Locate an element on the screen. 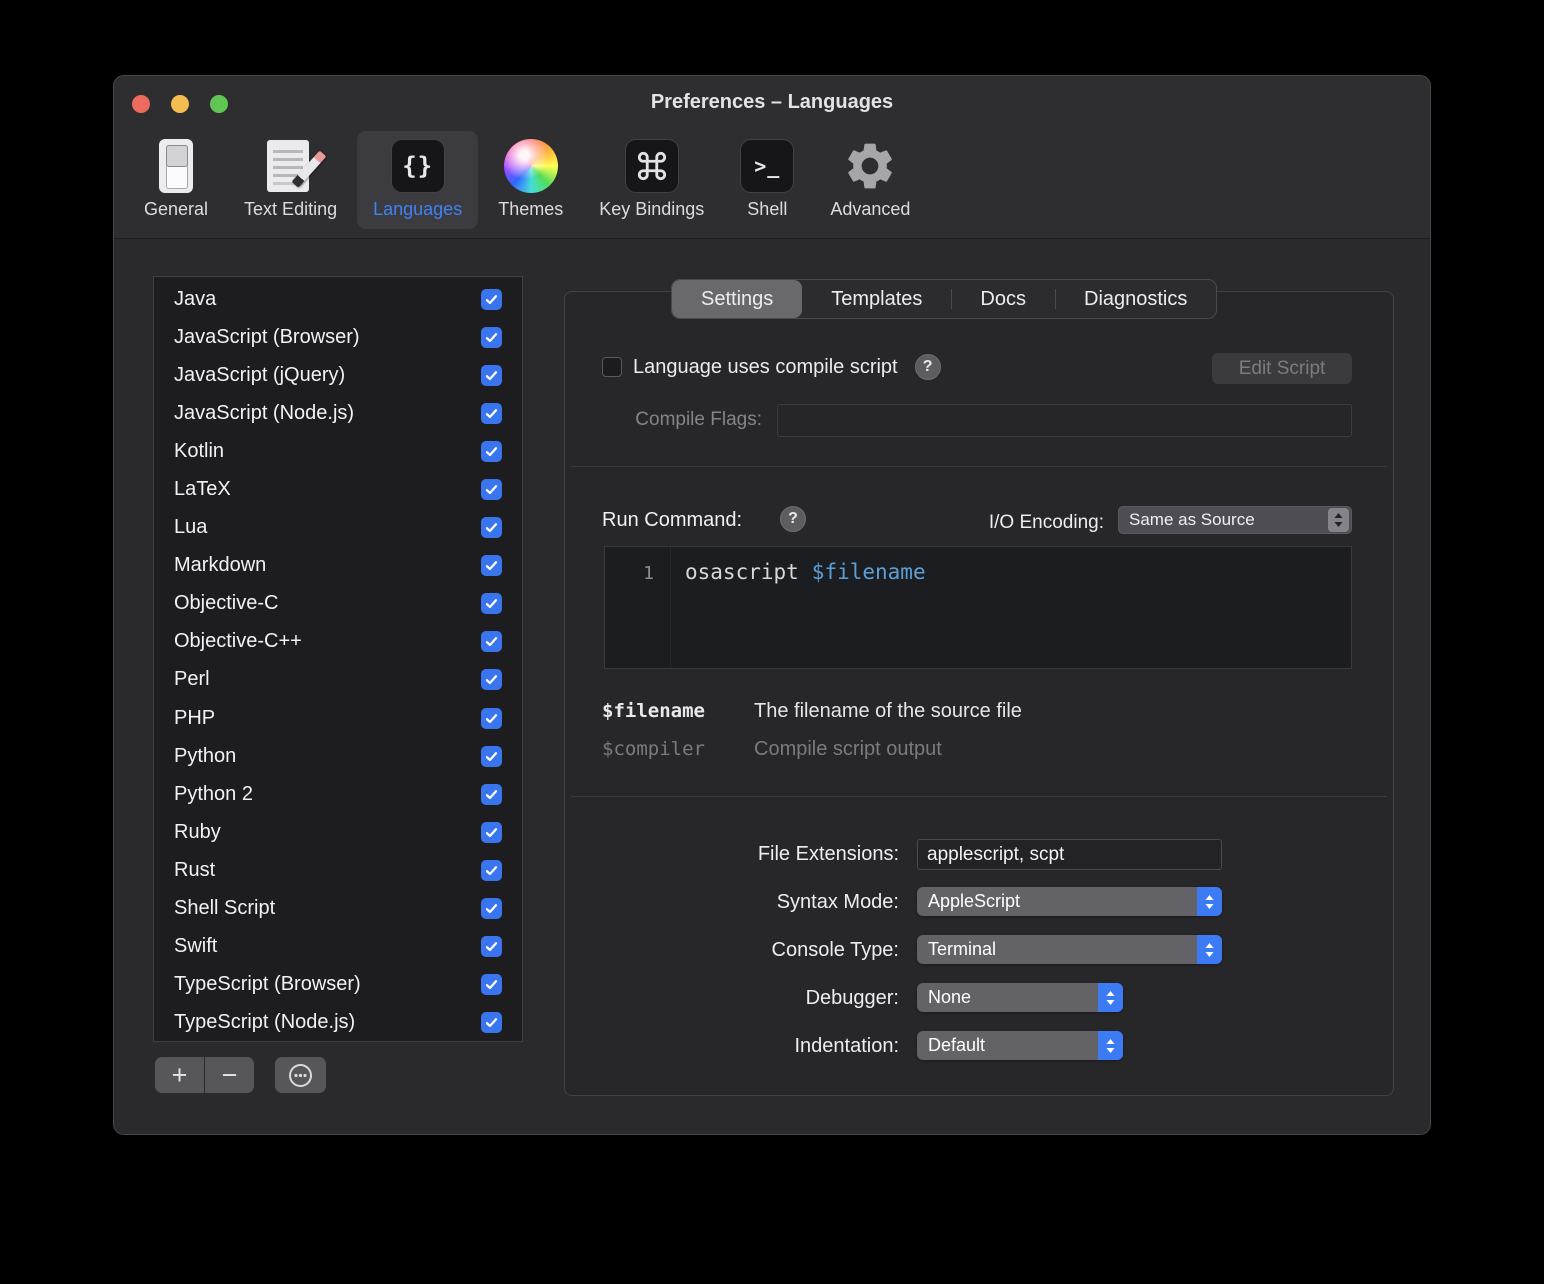 The height and width of the screenshot is (1284, 1544). language-row: JavaScript (Browser) is located at coordinates (338, 337).